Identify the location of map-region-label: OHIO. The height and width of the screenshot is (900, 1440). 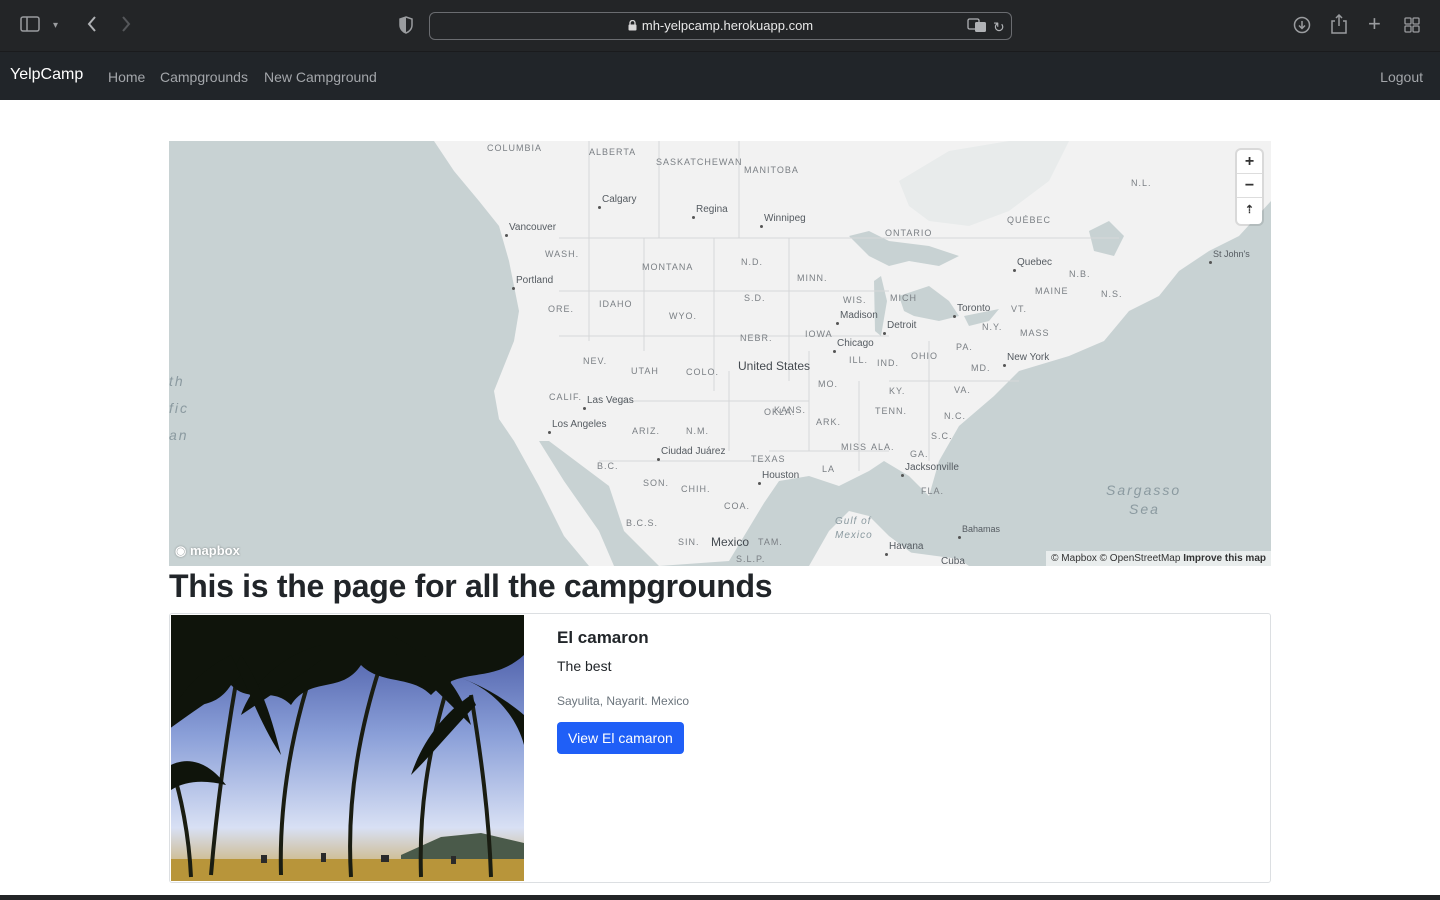
(925, 356).